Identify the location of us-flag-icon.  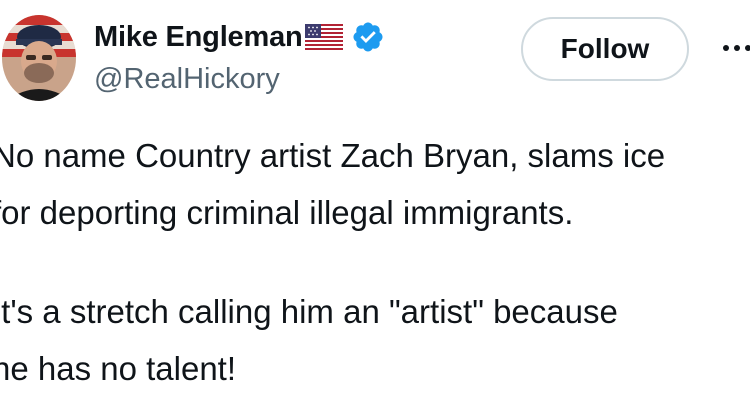
(323, 37).